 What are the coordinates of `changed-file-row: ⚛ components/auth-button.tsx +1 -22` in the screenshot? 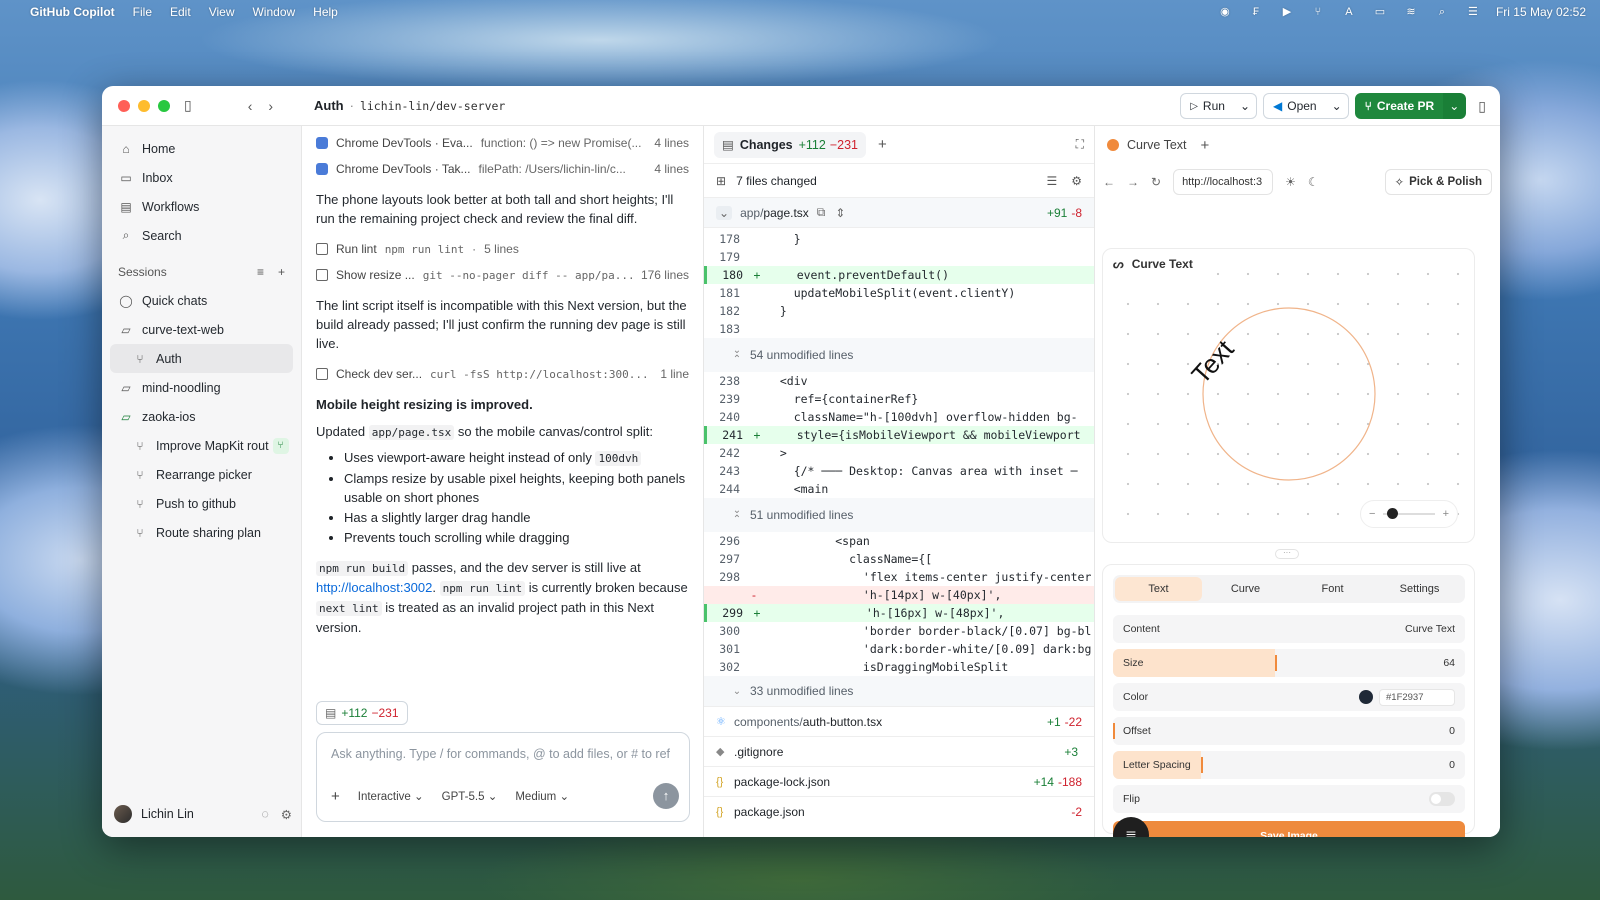 It's located at (899, 721).